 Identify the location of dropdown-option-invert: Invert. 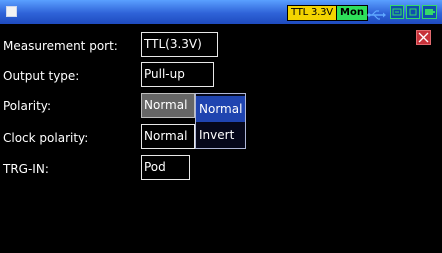
(220, 135).